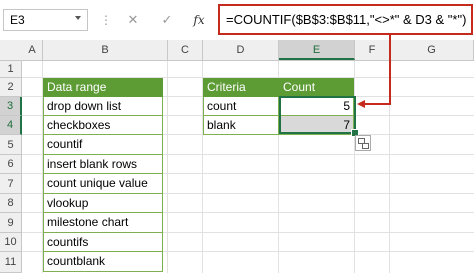 This screenshot has width=474, height=273. What do you see at coordinates (241, 87) in the screenshot?
I see `criteria-header: Criteria` at bounding box center [241, 87].